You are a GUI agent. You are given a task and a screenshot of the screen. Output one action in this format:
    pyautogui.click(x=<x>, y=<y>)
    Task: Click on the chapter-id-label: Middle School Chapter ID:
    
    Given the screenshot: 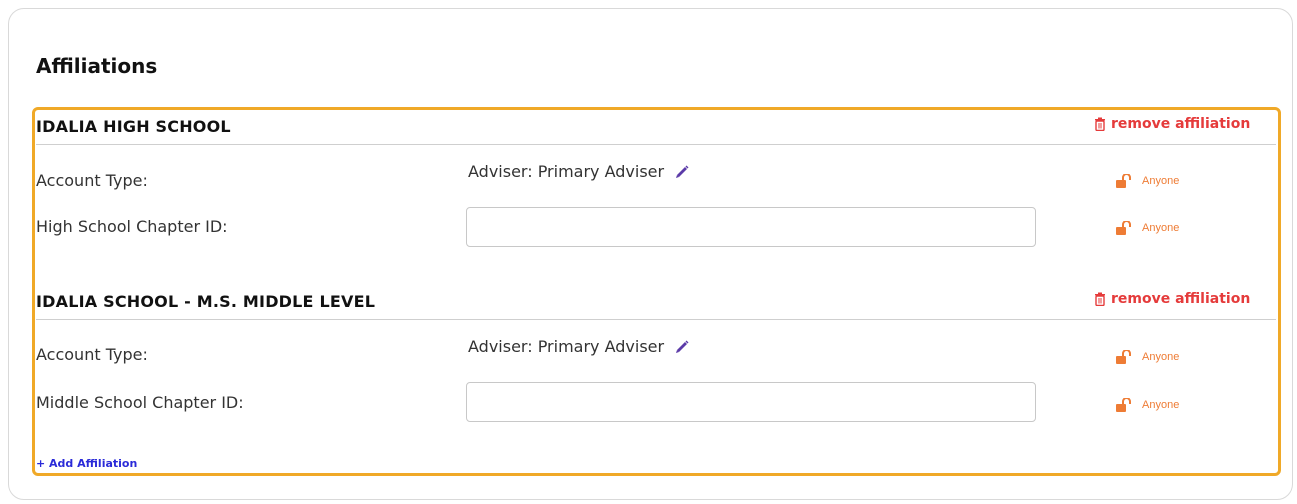 What is the action you would take?
    pyautogui.click(x=140, y=402)
    